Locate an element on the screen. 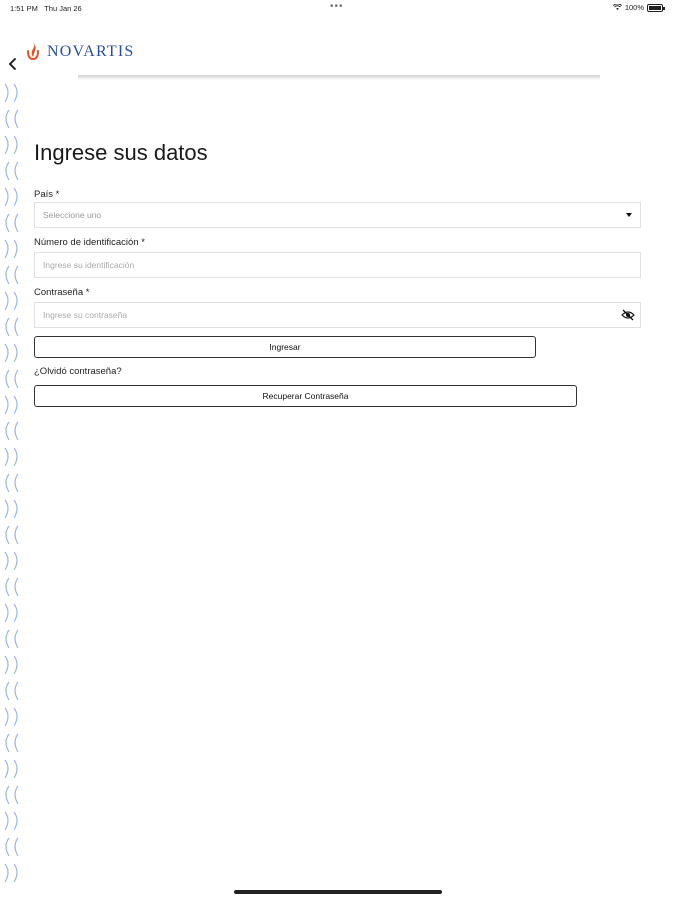 This screenshot has width=675, height=900. status-bar: 1:51 PM Thu Jan 26 ••• 100% is located at coordinates (337, 8).